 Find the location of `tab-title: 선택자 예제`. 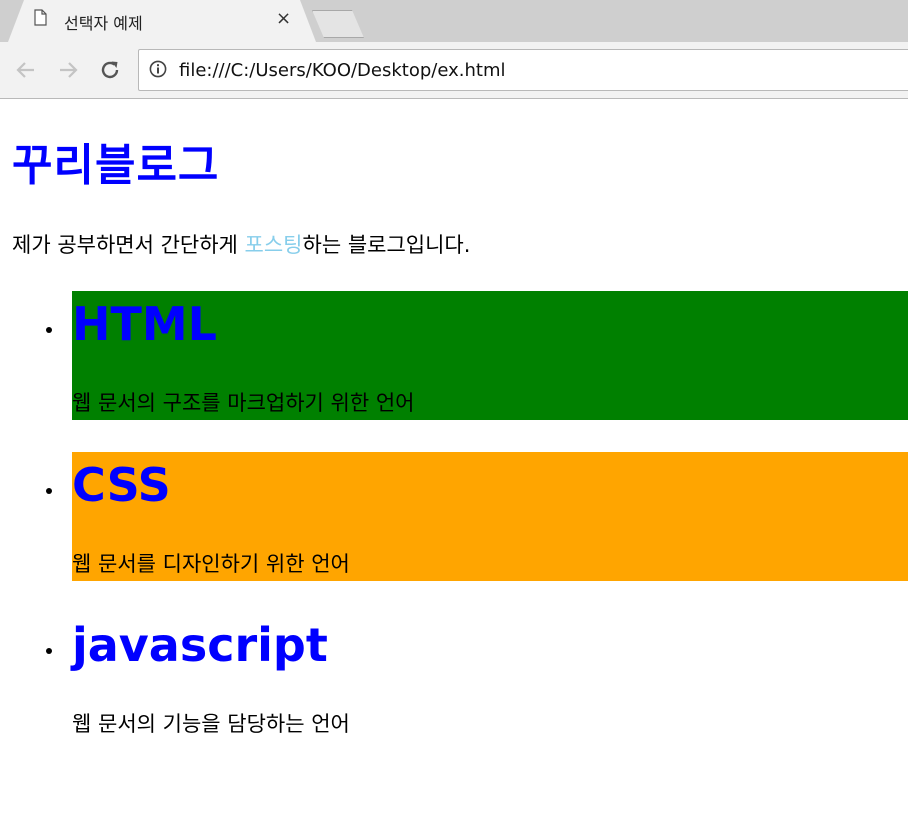

tab-title: 선택자 예제 is located at coordinates (103, 23).